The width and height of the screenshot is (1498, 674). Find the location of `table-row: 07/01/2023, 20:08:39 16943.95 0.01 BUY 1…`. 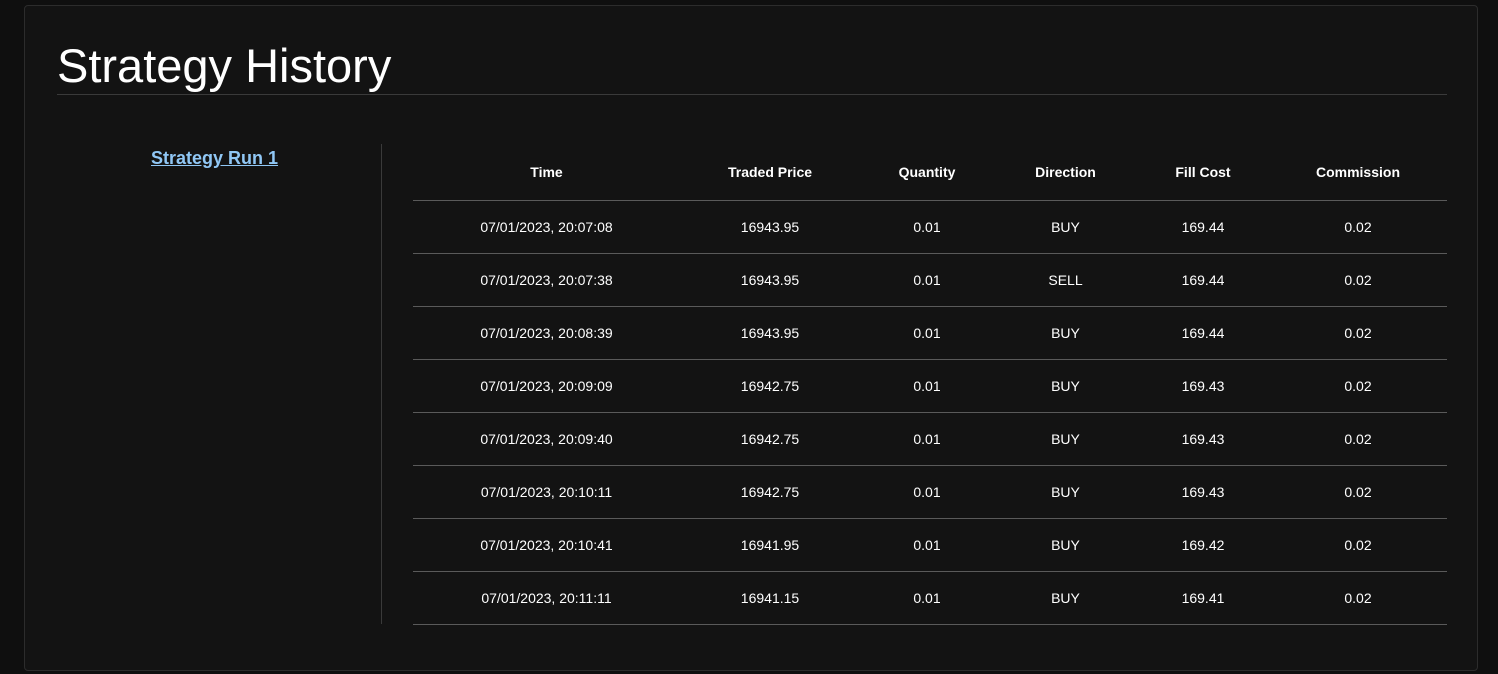

table-row: 07/01/2023, 20:08:39 16943.95 0.01 BUY 1… is located at coordinates (930, 333).